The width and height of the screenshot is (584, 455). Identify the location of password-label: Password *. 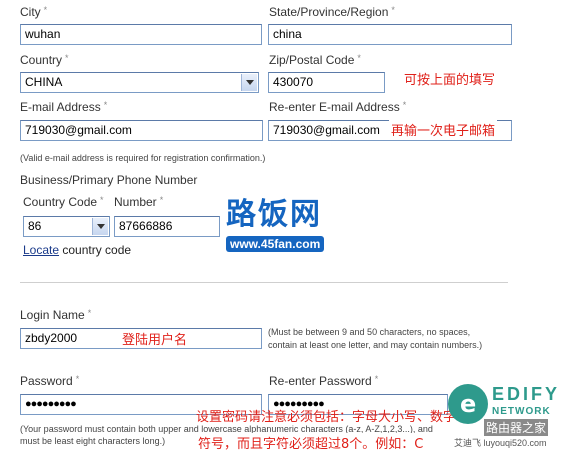
(50, 381).